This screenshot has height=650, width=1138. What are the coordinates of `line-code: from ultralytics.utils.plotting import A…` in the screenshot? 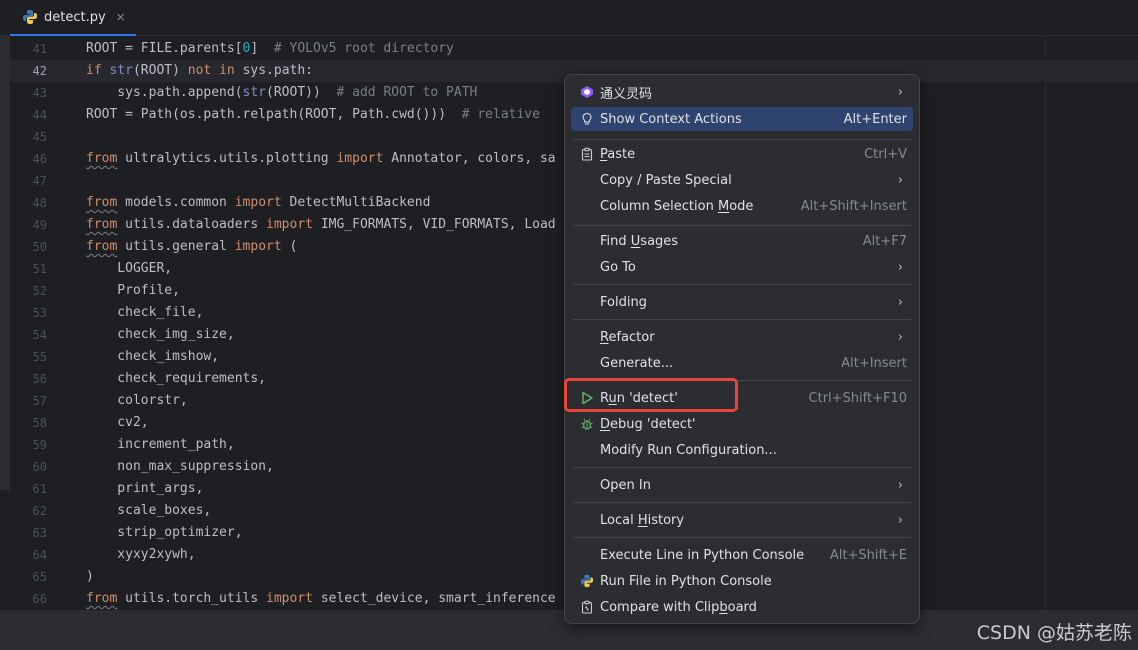 It's located at (321, 159).